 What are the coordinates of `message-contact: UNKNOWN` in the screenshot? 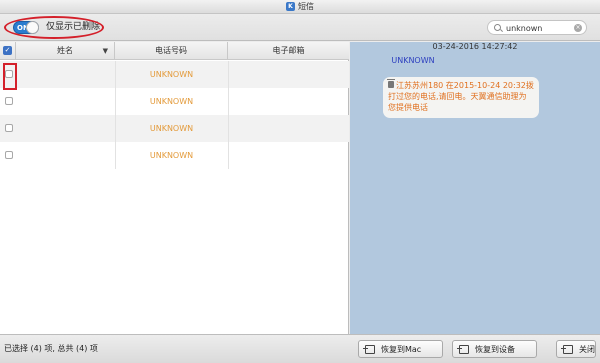 It's located at (413, 60).